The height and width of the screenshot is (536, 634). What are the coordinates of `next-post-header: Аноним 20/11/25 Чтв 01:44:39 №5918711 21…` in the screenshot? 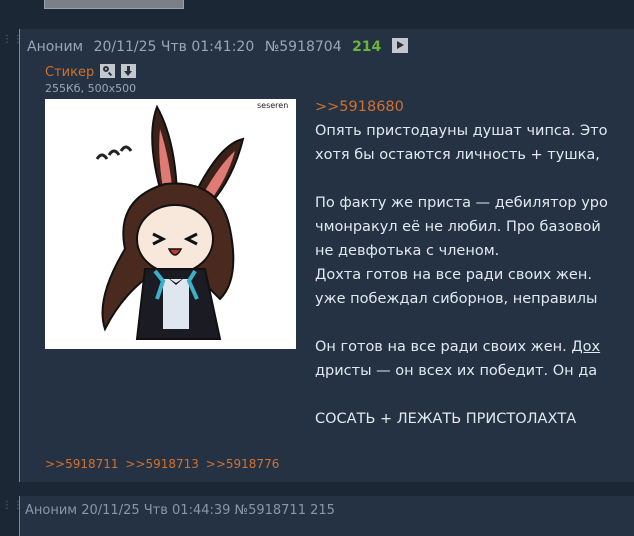 It's located at (180, 510).